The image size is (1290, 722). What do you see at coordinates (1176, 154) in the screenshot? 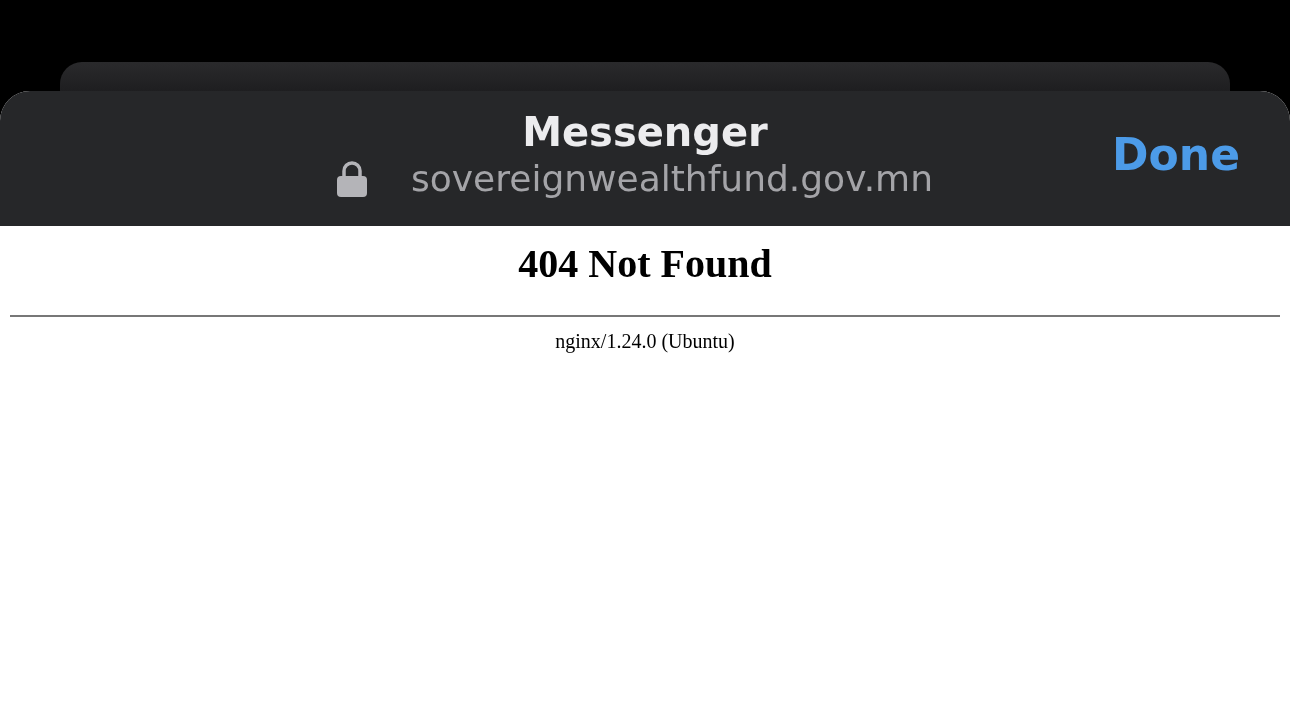
I see `done-button: Done` at bounding box center [1176, 154].